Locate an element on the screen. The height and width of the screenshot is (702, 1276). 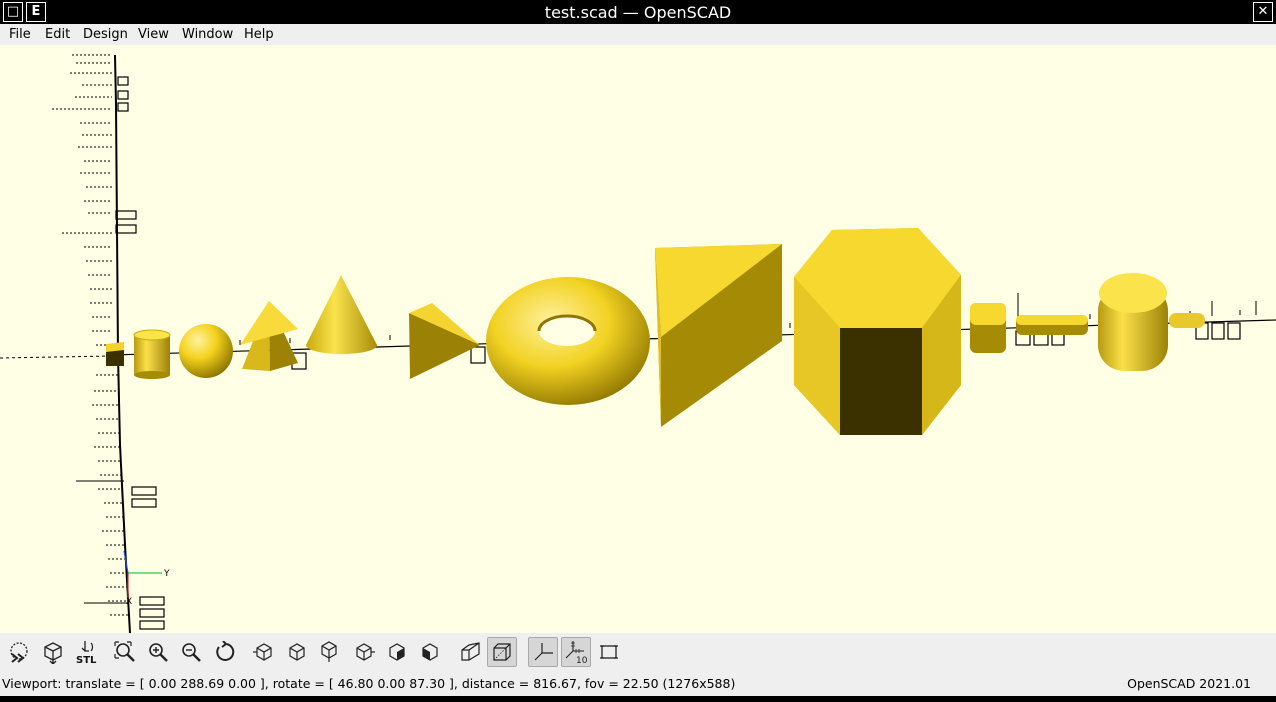
window-title: test.scad — OpenSCAD is located at coordinates (638, 12).